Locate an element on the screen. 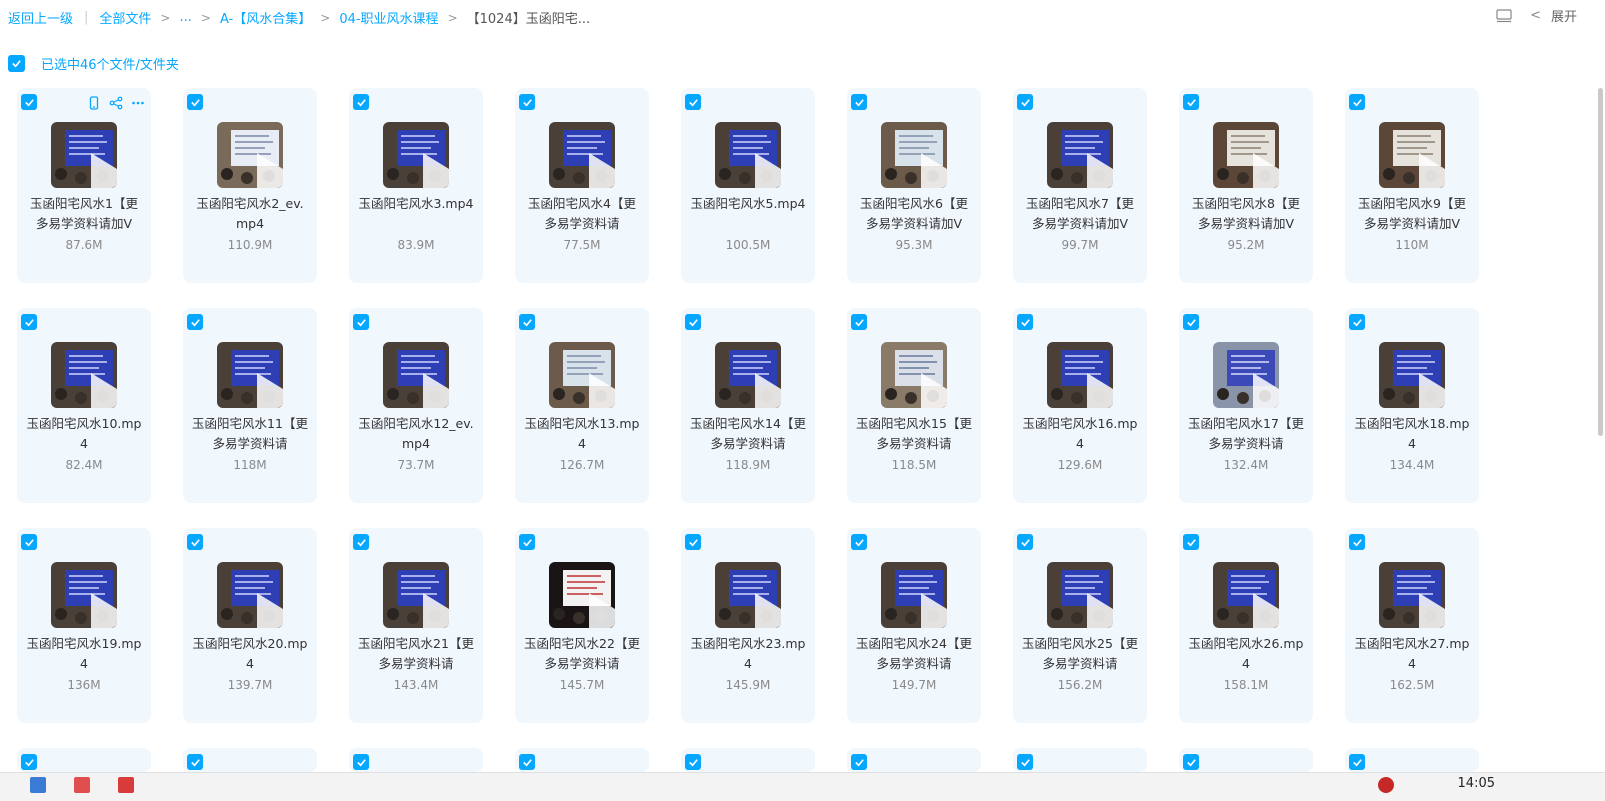 This screenshot has width=1605, height=801. file-card: 玉函阳宅风水19.mp4 136M is located at coordinates (84, 625).